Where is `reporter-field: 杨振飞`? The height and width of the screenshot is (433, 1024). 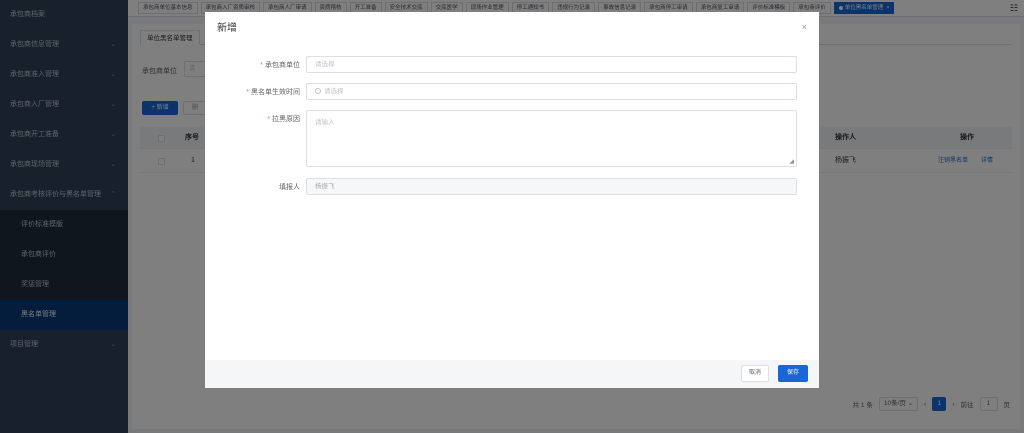 reporter-field: 杨振飞 is located at coordinates (551, 186).